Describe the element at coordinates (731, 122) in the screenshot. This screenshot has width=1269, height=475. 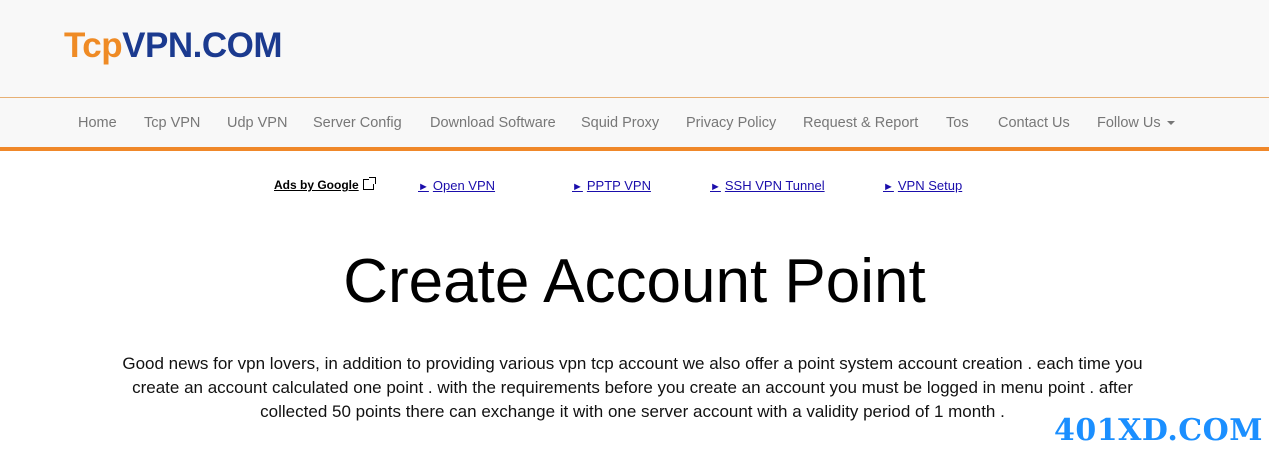
I see `nav-item-privacy-policy: Privacy Policy` at that location.